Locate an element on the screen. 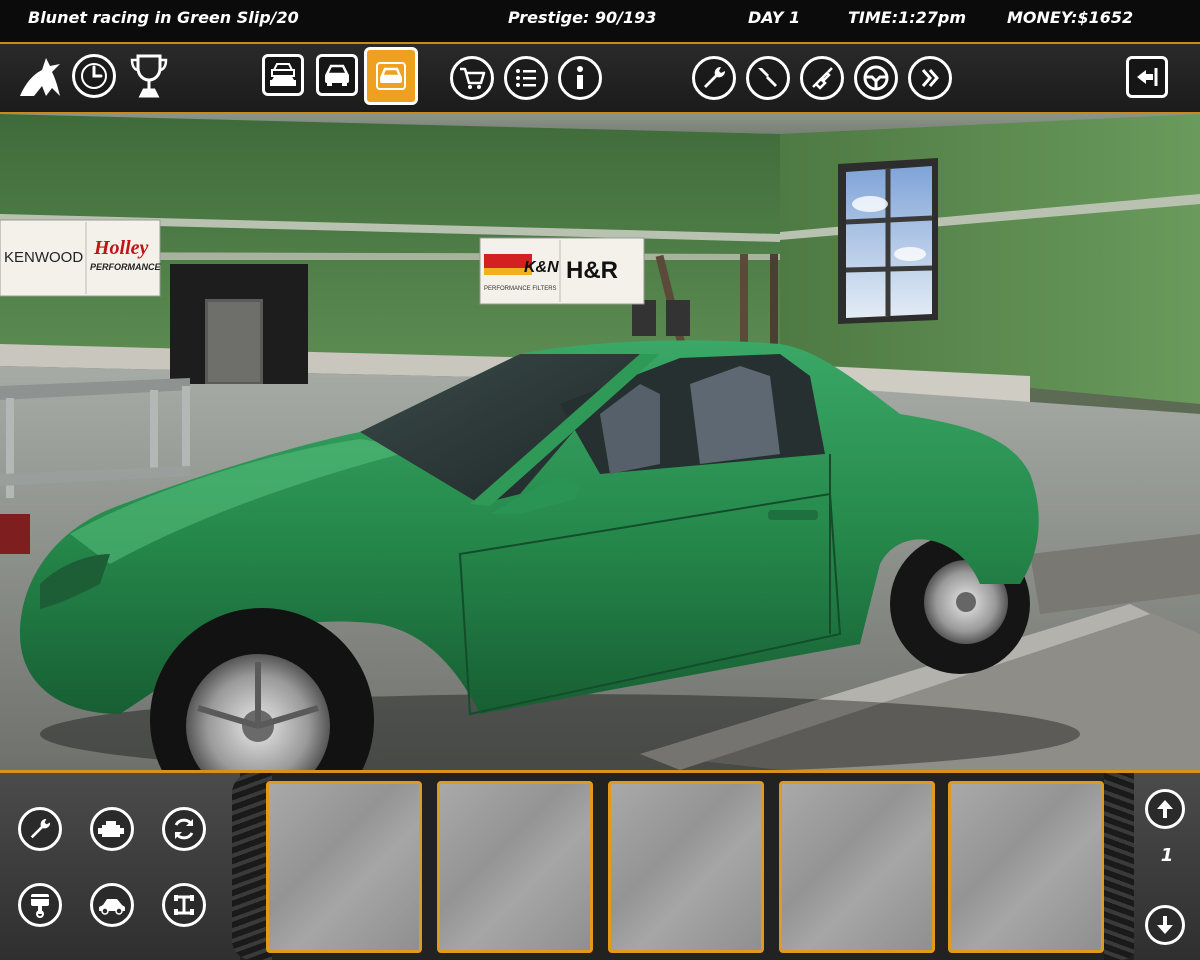 The width and height of the screenshot is (1200, 960). kn-logo: K&N is located at coordinates (541, 267).